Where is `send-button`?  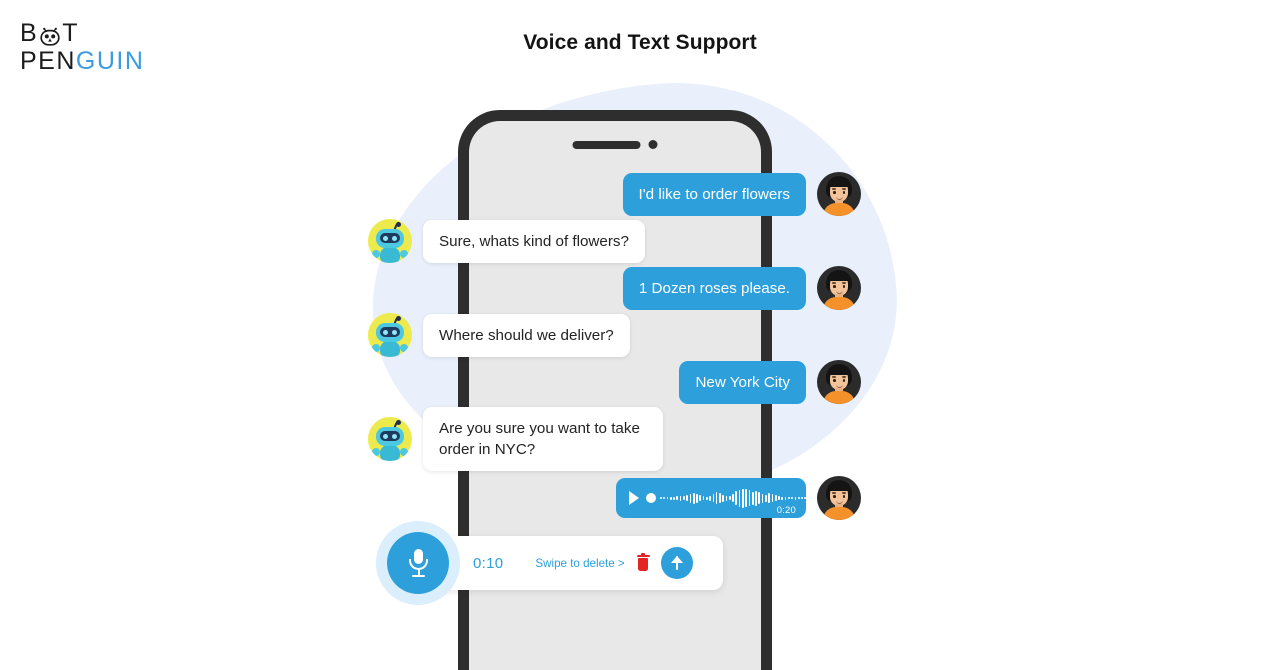 send-button is located at coordinates (676, 563).